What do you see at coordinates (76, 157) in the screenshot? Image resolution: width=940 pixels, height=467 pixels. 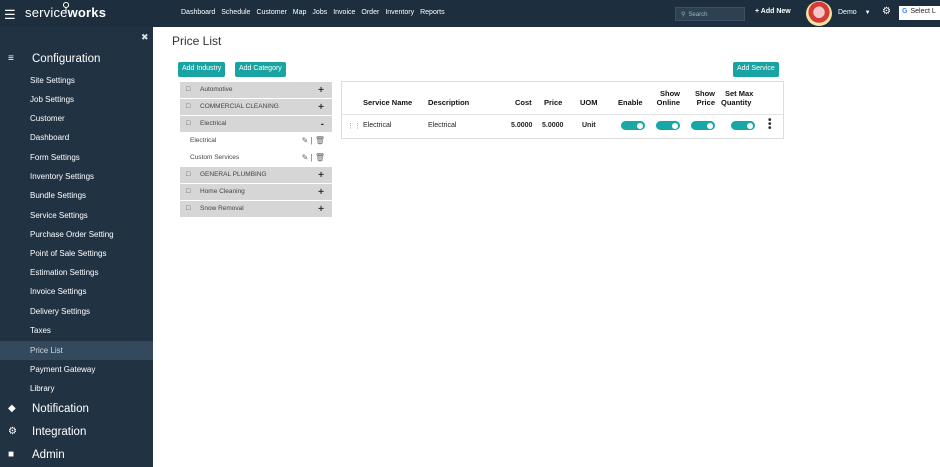 I see `sidebar-item-form-settings: Form Settings` at bounding box center [76, 157].